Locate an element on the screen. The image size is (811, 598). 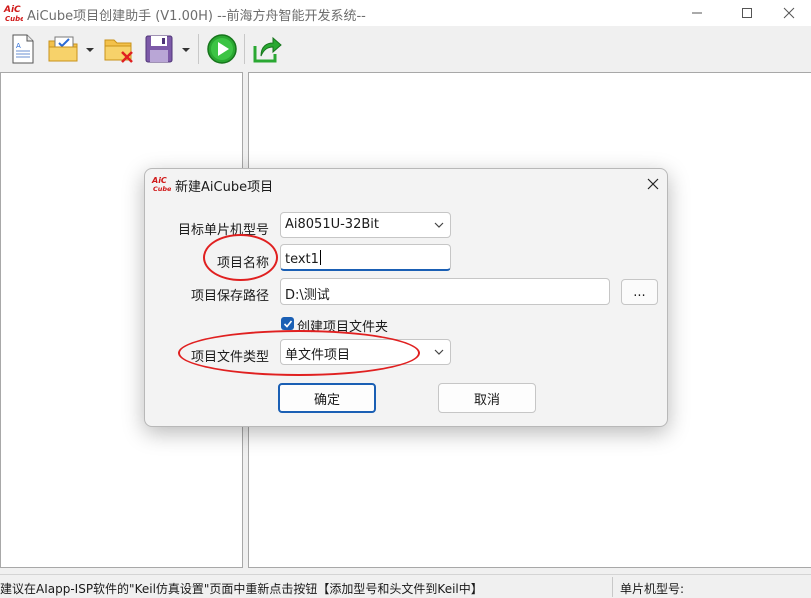
save-project-button is located at coordinates (159, 49).